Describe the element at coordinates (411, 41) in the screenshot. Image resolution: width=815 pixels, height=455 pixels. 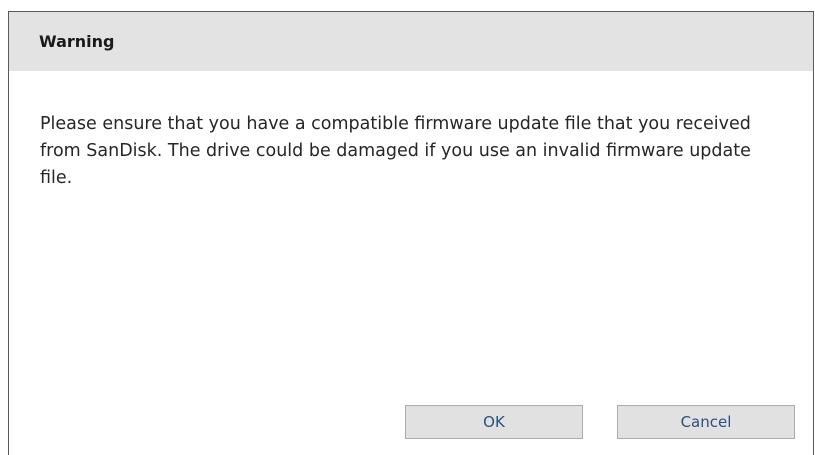
I see `dialog-titlebar: Warning` at that location.